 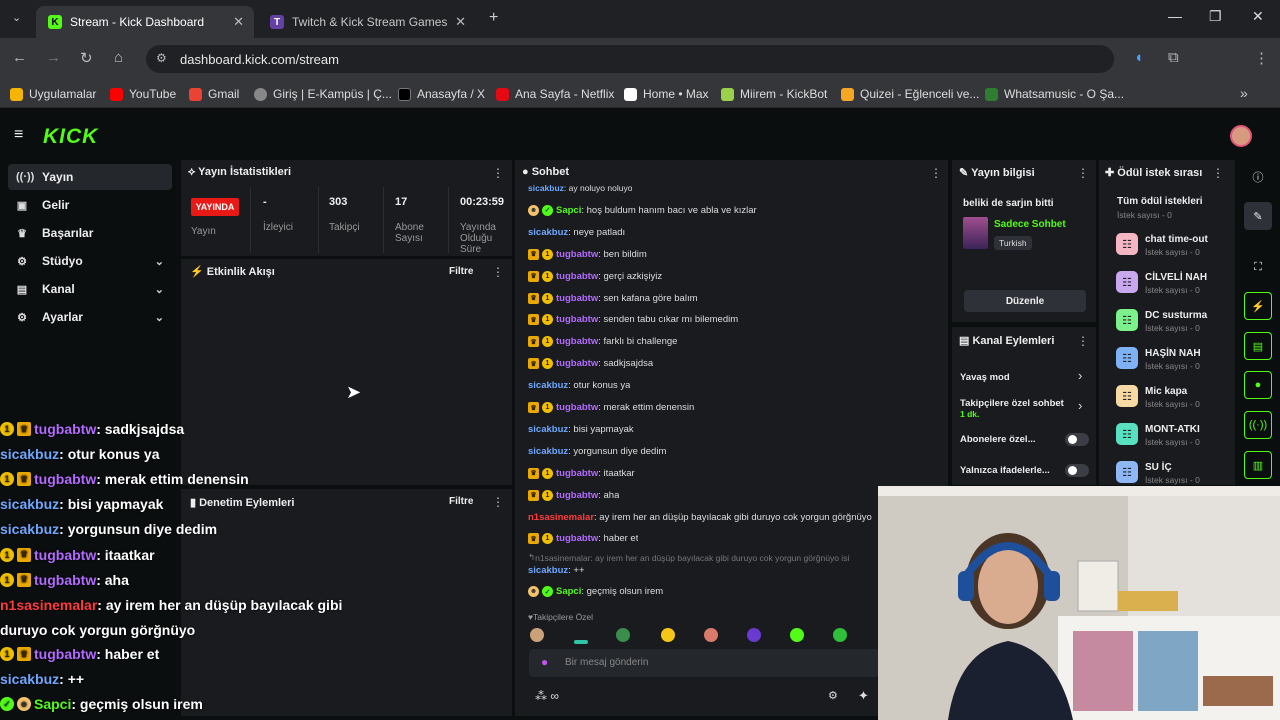 I want to click on category-name: Sadece Sohbet, so click(x=1030, y=224).